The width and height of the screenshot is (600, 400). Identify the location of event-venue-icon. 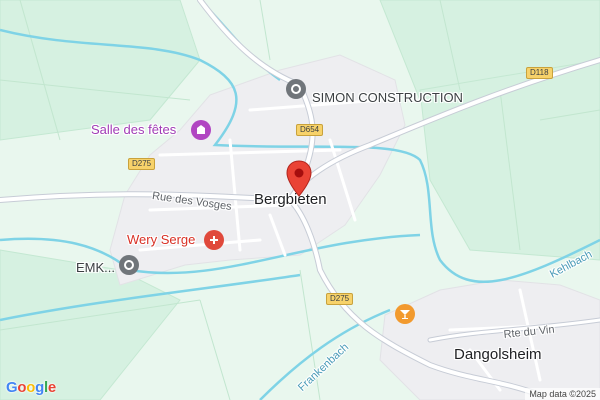
(201, 130).